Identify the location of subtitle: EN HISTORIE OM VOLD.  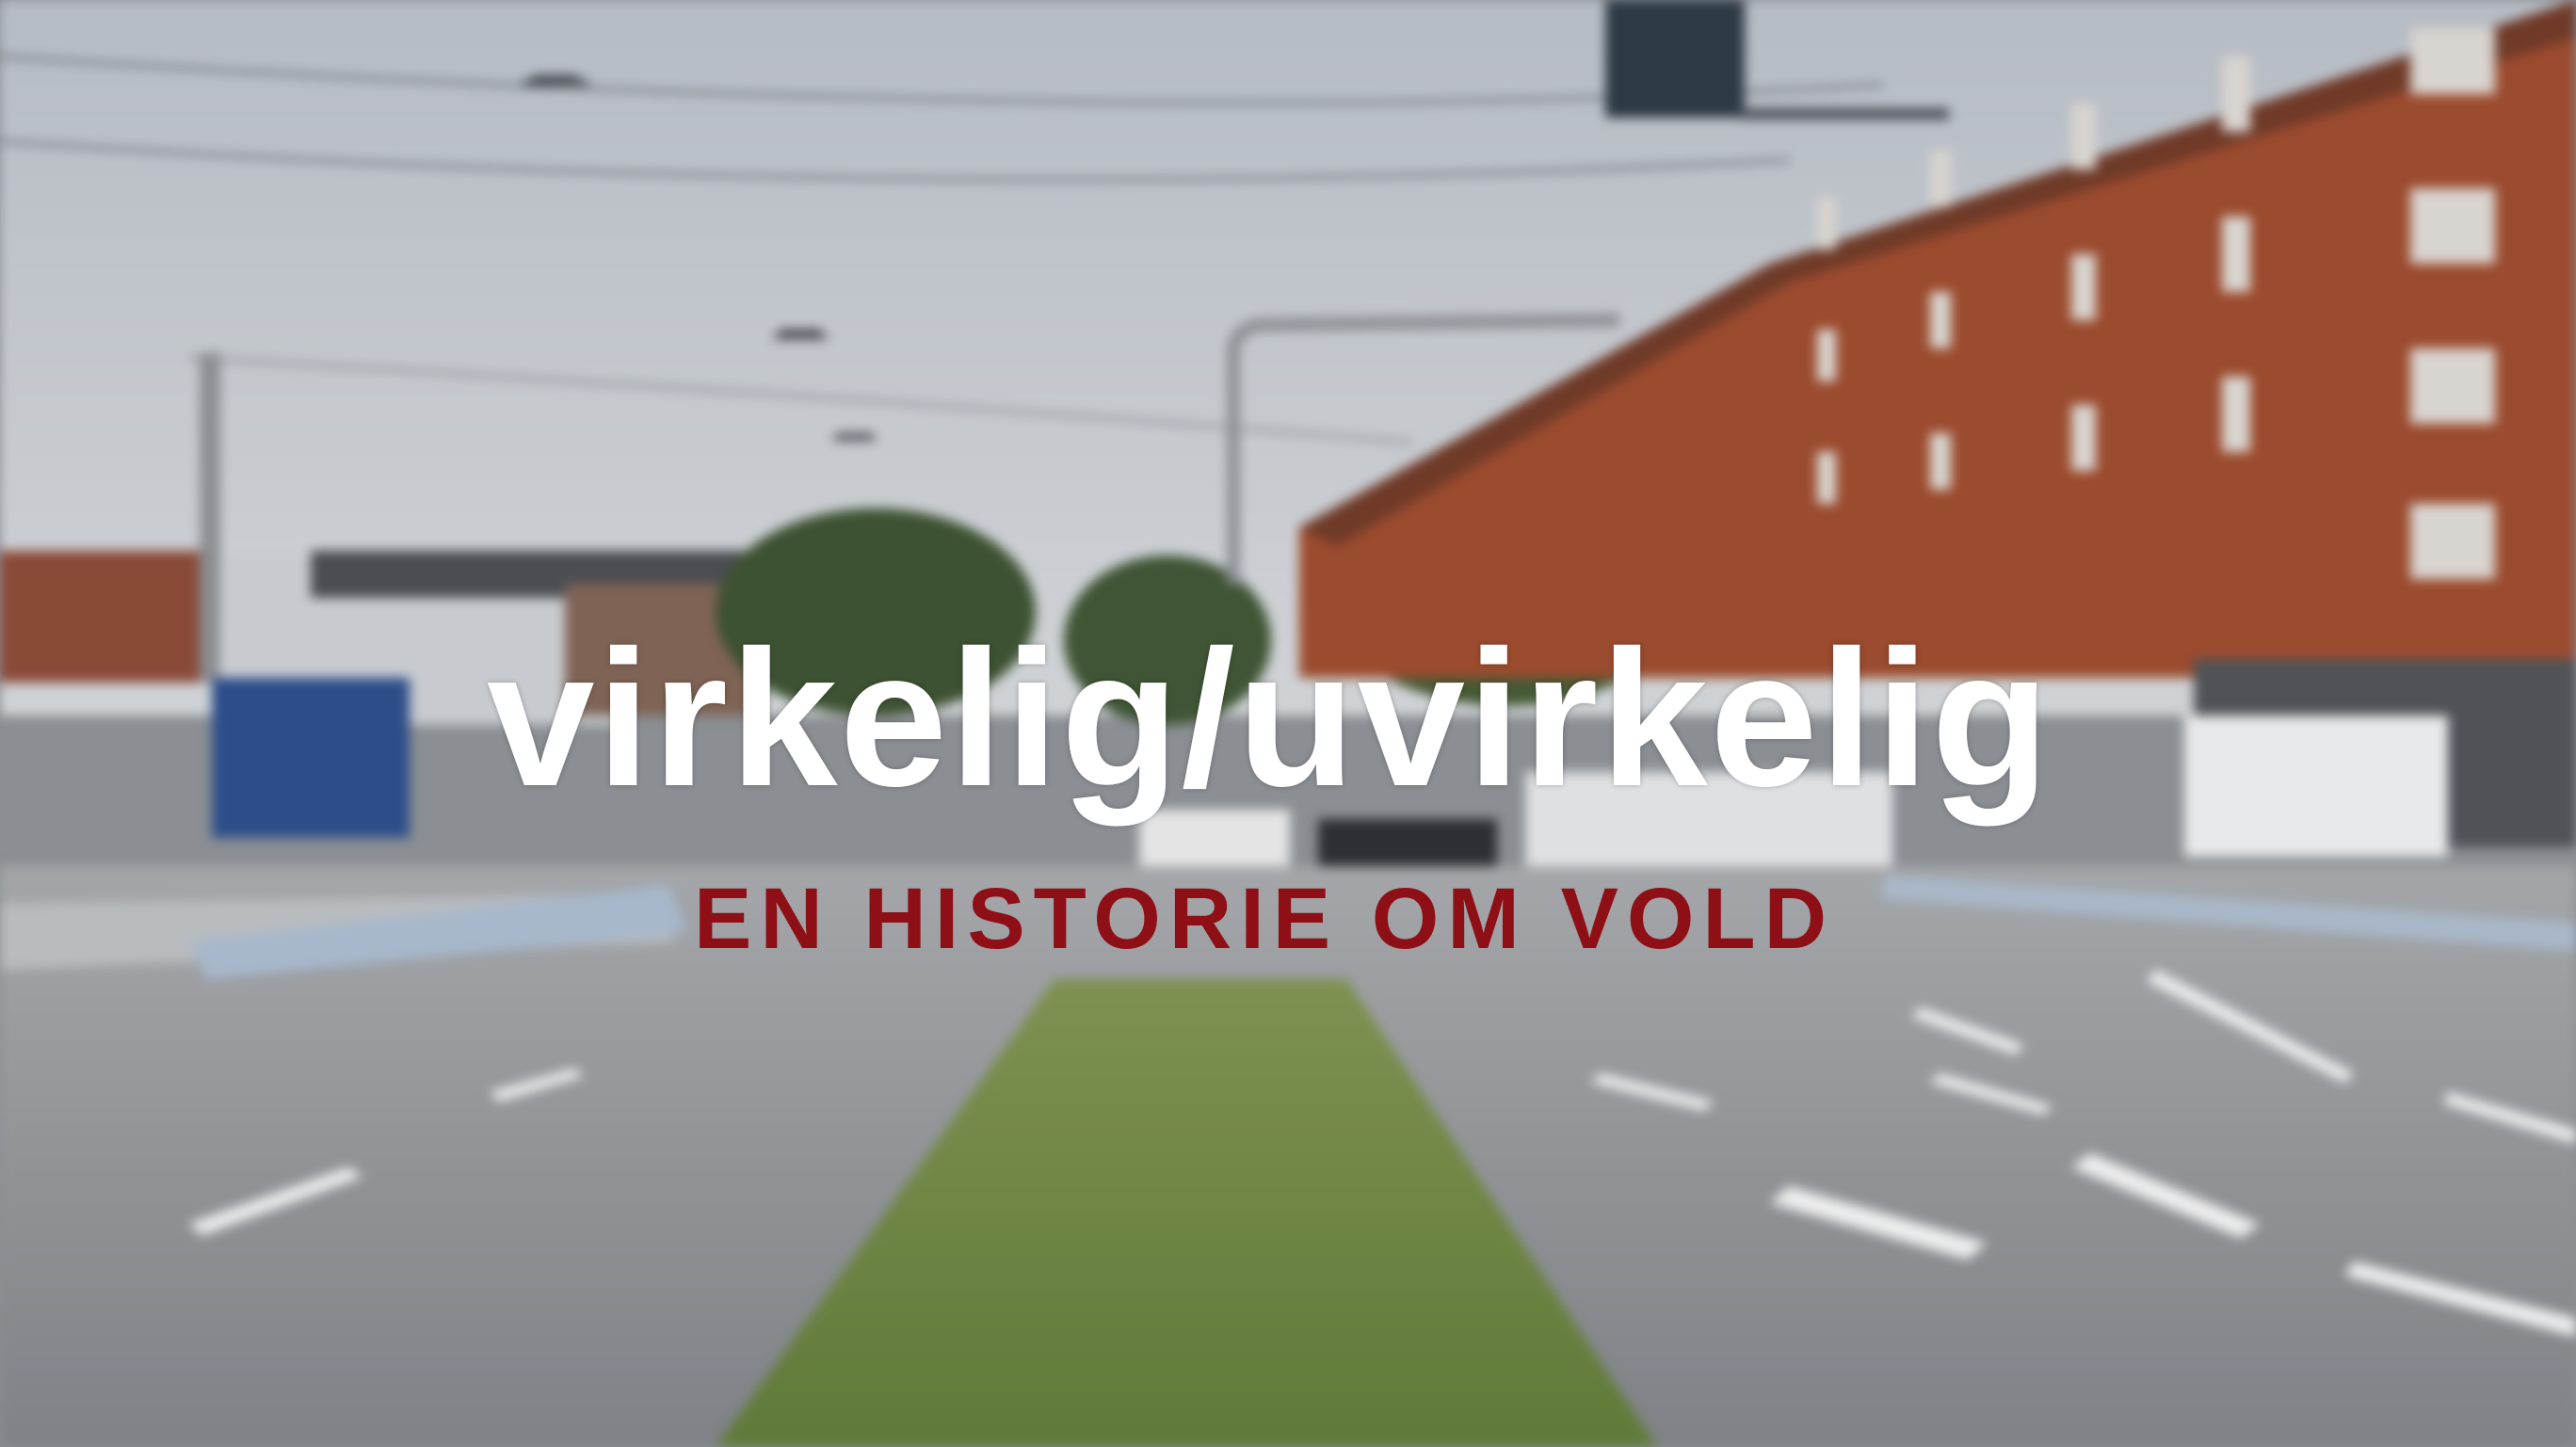
(1264, 919).